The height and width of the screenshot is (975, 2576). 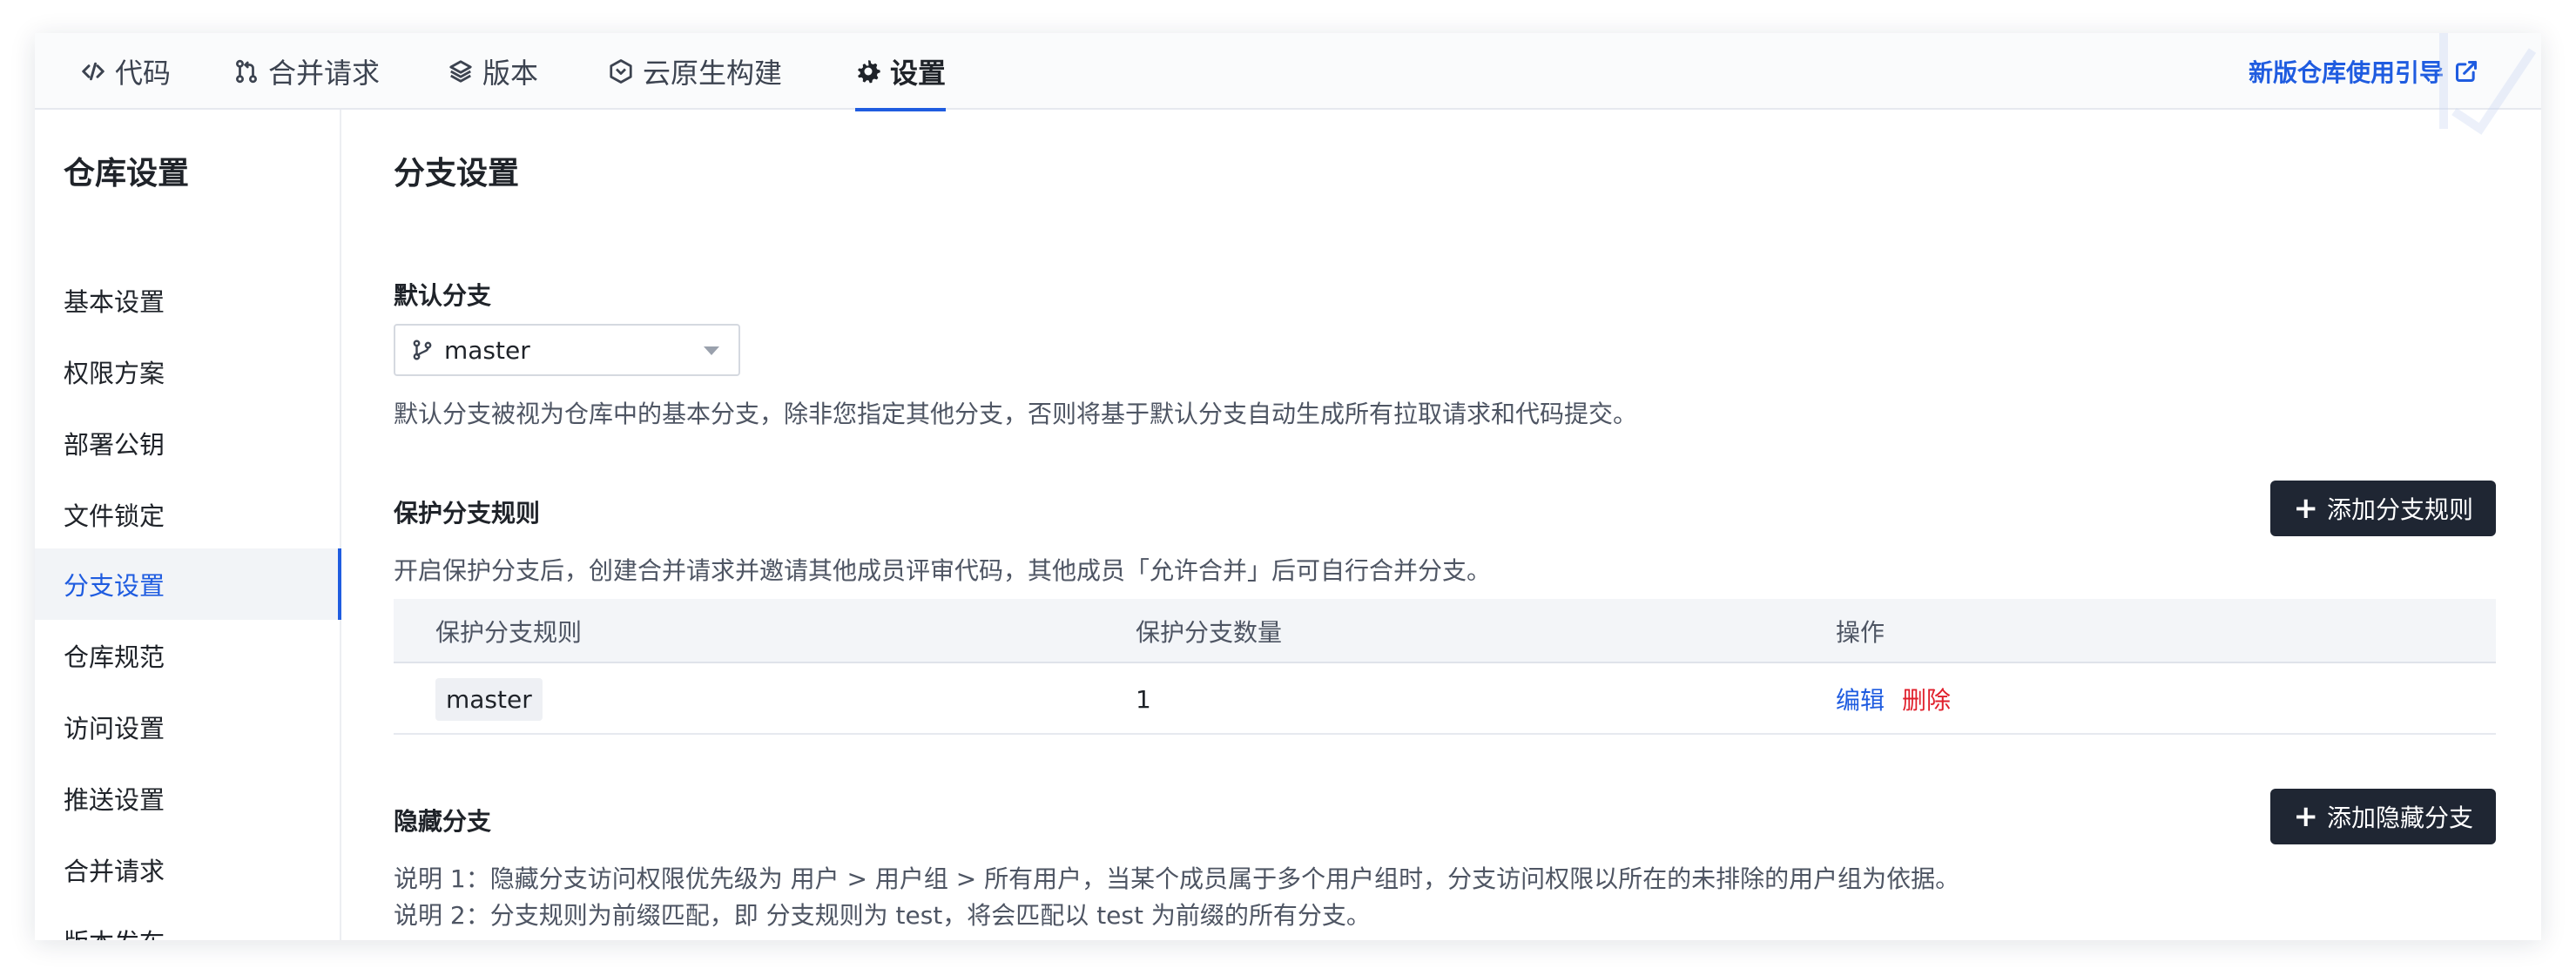 I want to click on sidebar-item-label: 版本发布, so click(x=114, y=931).